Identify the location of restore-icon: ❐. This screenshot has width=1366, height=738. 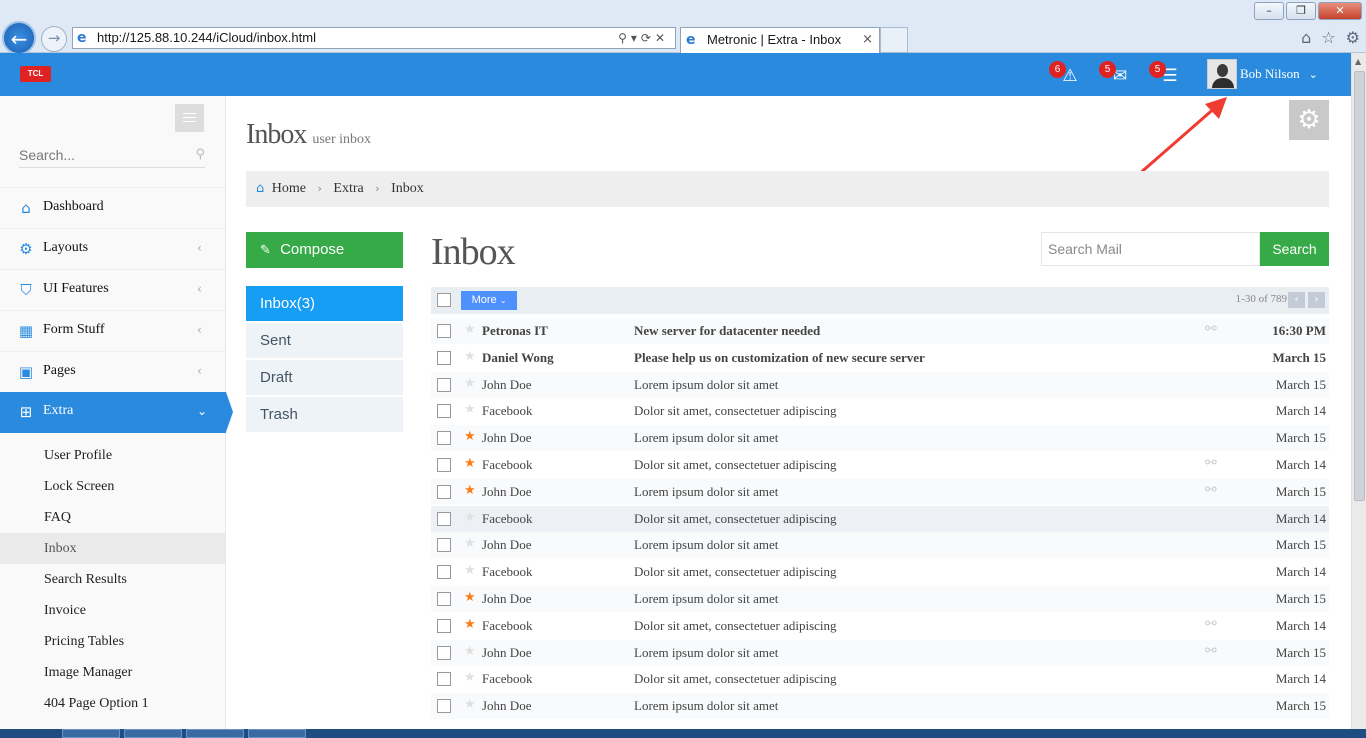
(1301, 11).